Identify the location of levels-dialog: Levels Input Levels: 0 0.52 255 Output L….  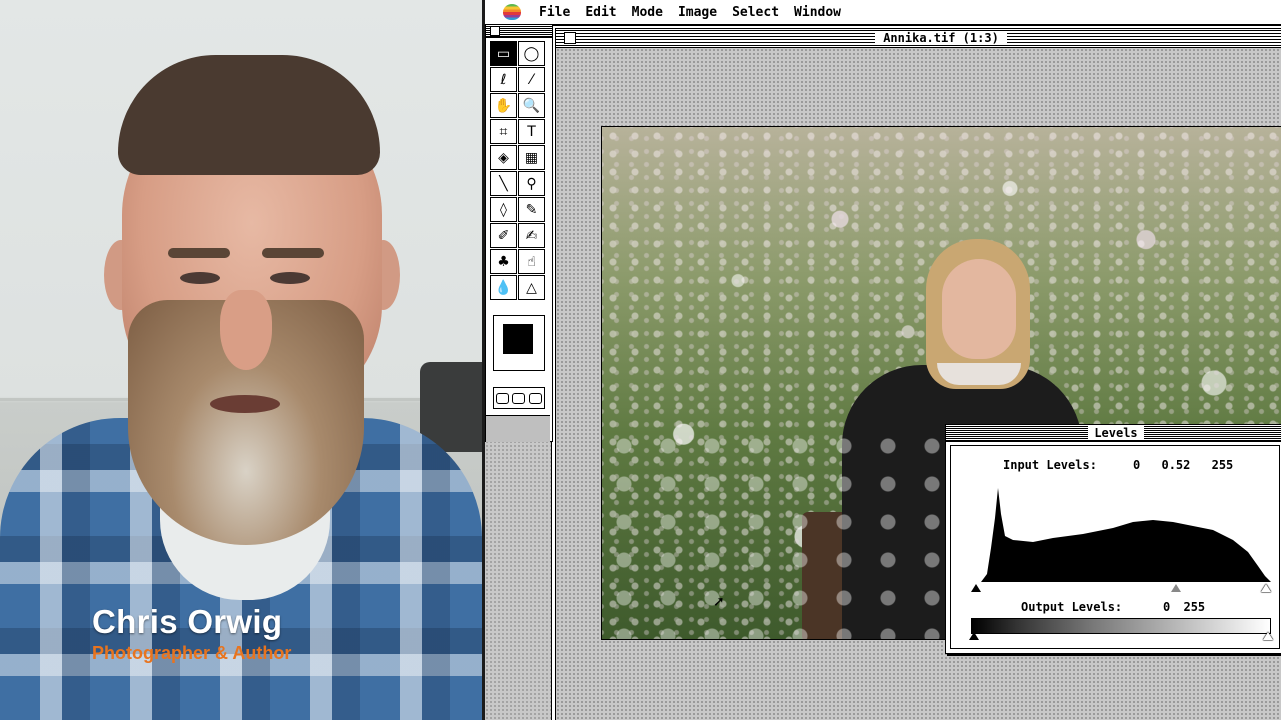
(1113, 539).